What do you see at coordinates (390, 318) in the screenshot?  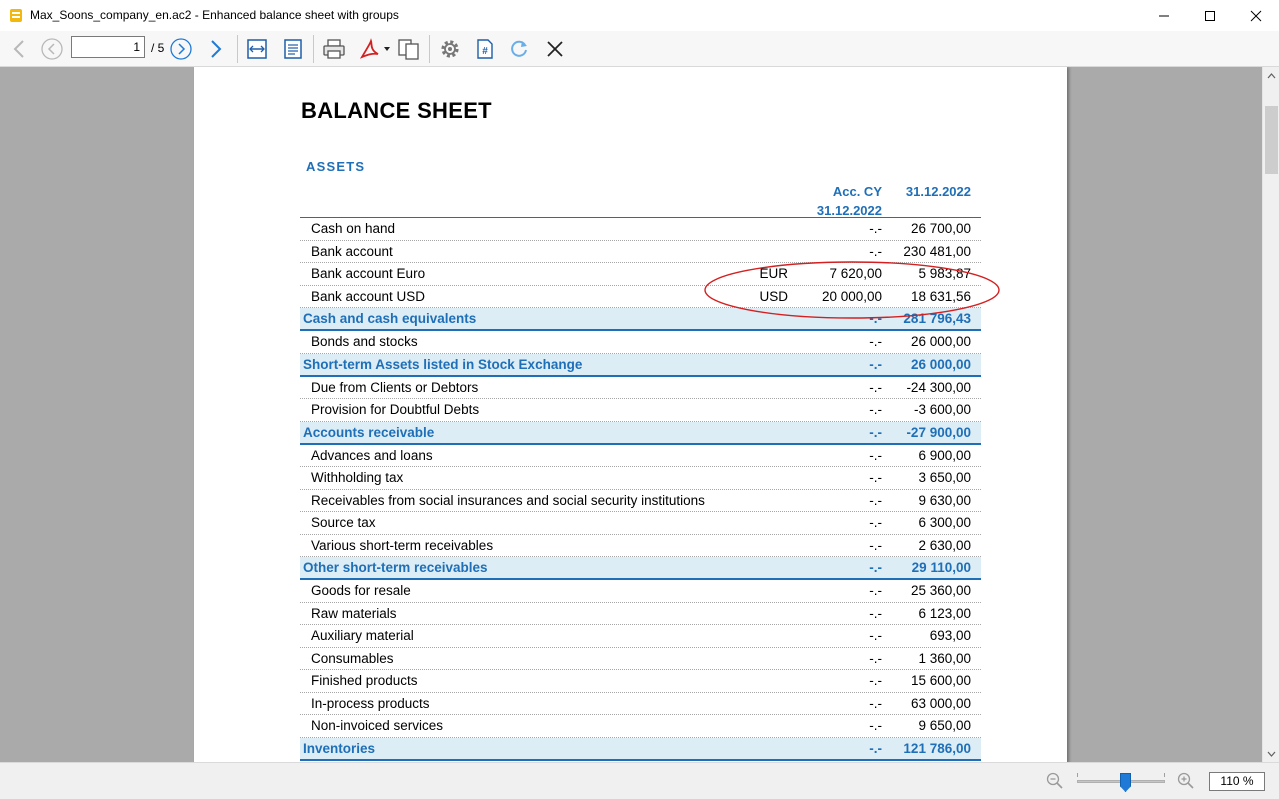 I see `row-description: Cash and cash equivalents` at bounding box center [390, 318].